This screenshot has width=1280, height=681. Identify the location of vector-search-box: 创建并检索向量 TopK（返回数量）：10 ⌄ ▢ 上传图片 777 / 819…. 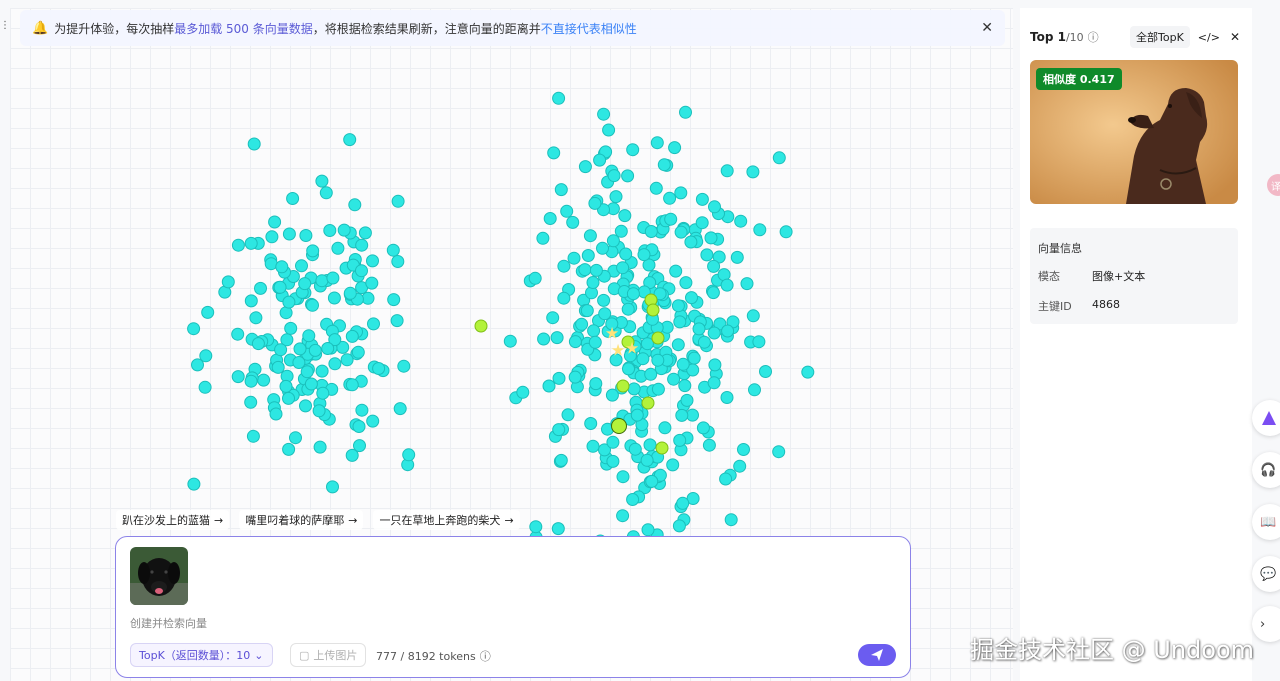
(513, 607).